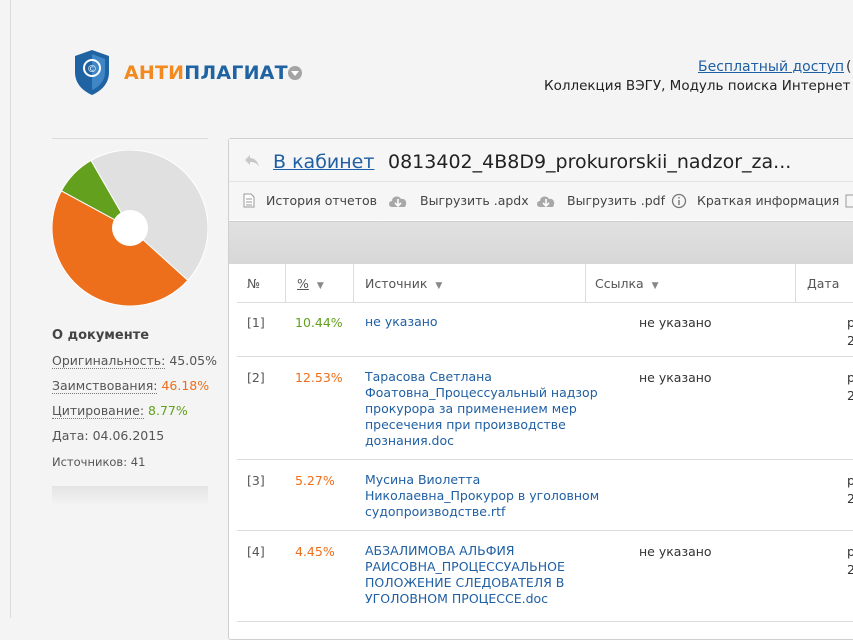 The image size is (853, 640). I want to click on col-pct: % ▼, so click(310, 283).